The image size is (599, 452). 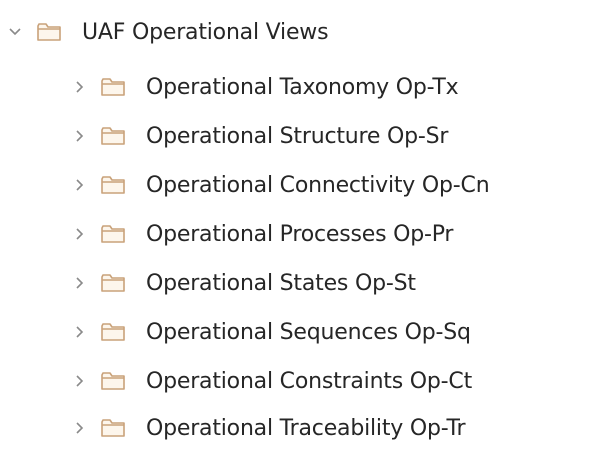 I want to click on tree-node-label: Operational Connectivity Op-Cn, so click(x=318, y=185).